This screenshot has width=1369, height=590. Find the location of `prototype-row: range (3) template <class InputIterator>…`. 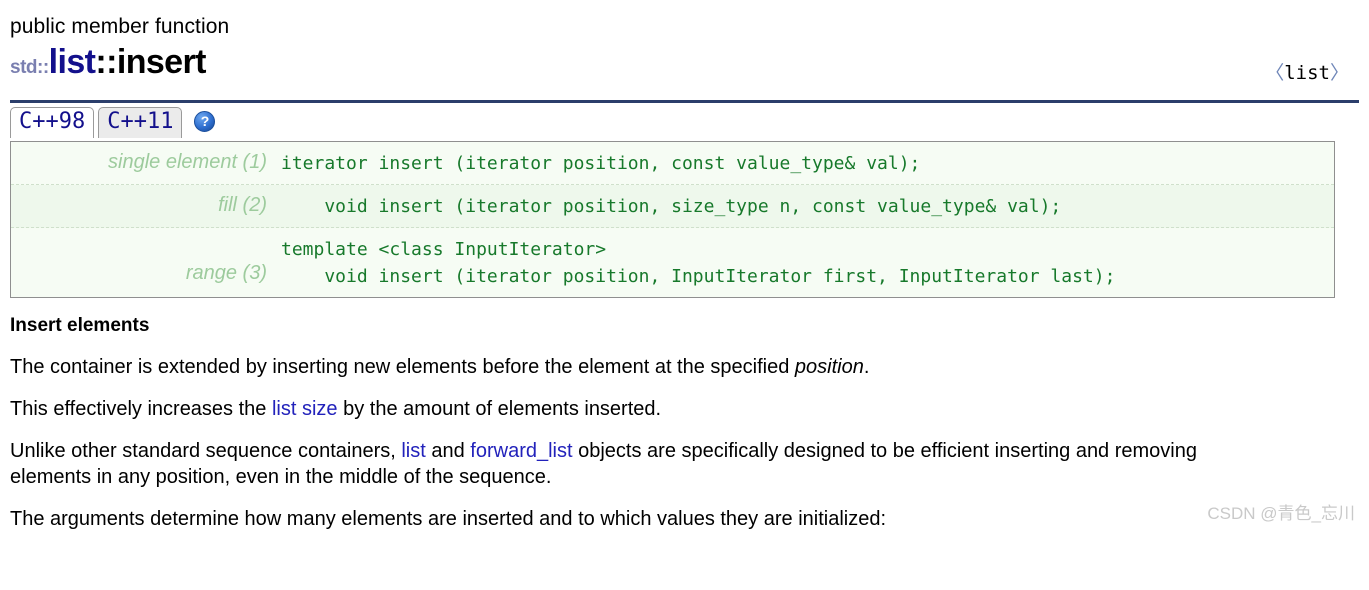

prototype-row: range (3) template <class InputIterator>… is located at coordinates (672, 262).